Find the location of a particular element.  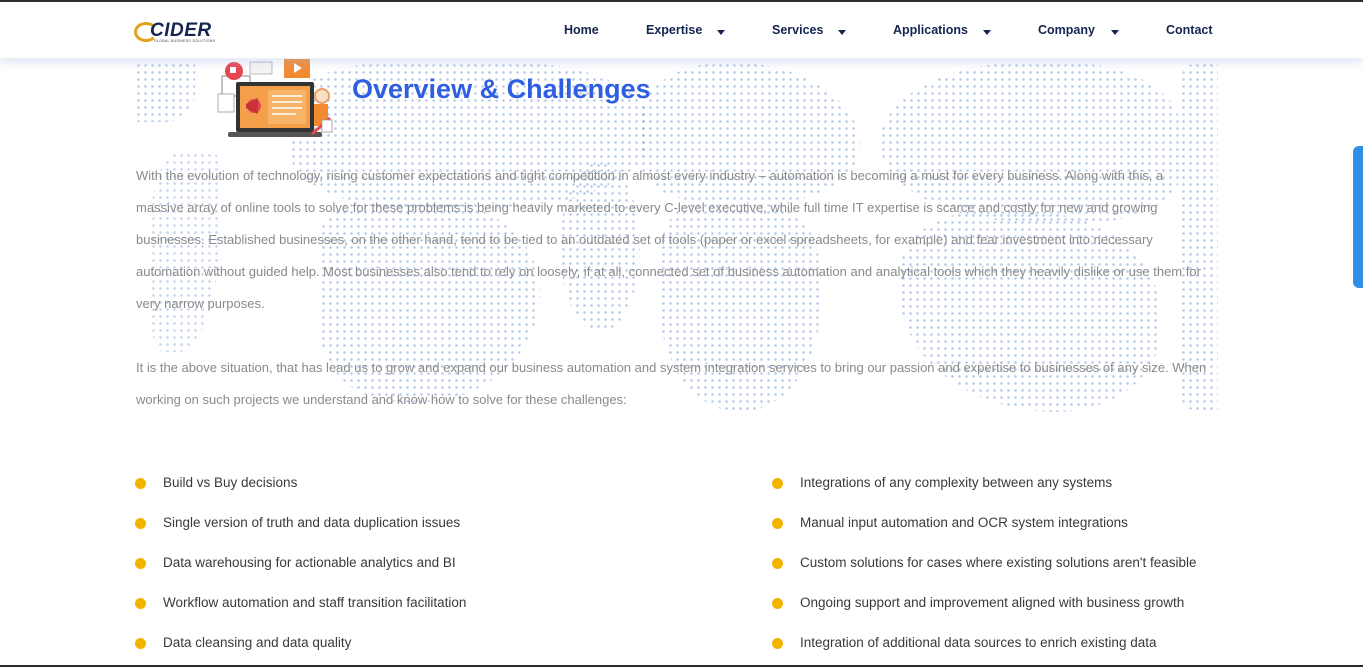

nav-contact: Contact is located at coordinates (1189, 30).